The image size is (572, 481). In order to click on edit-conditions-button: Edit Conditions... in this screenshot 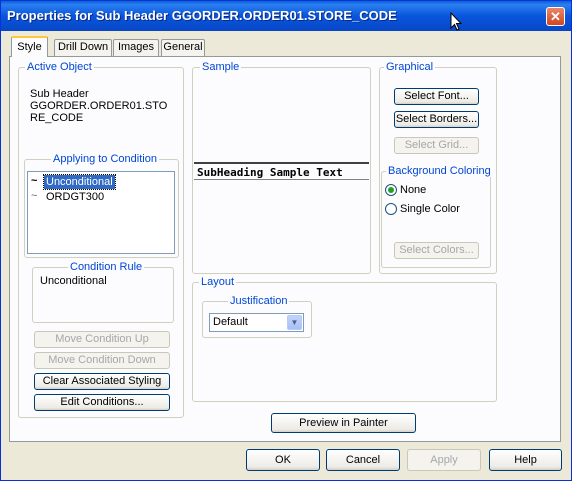, I will do `click(102, 402)`.